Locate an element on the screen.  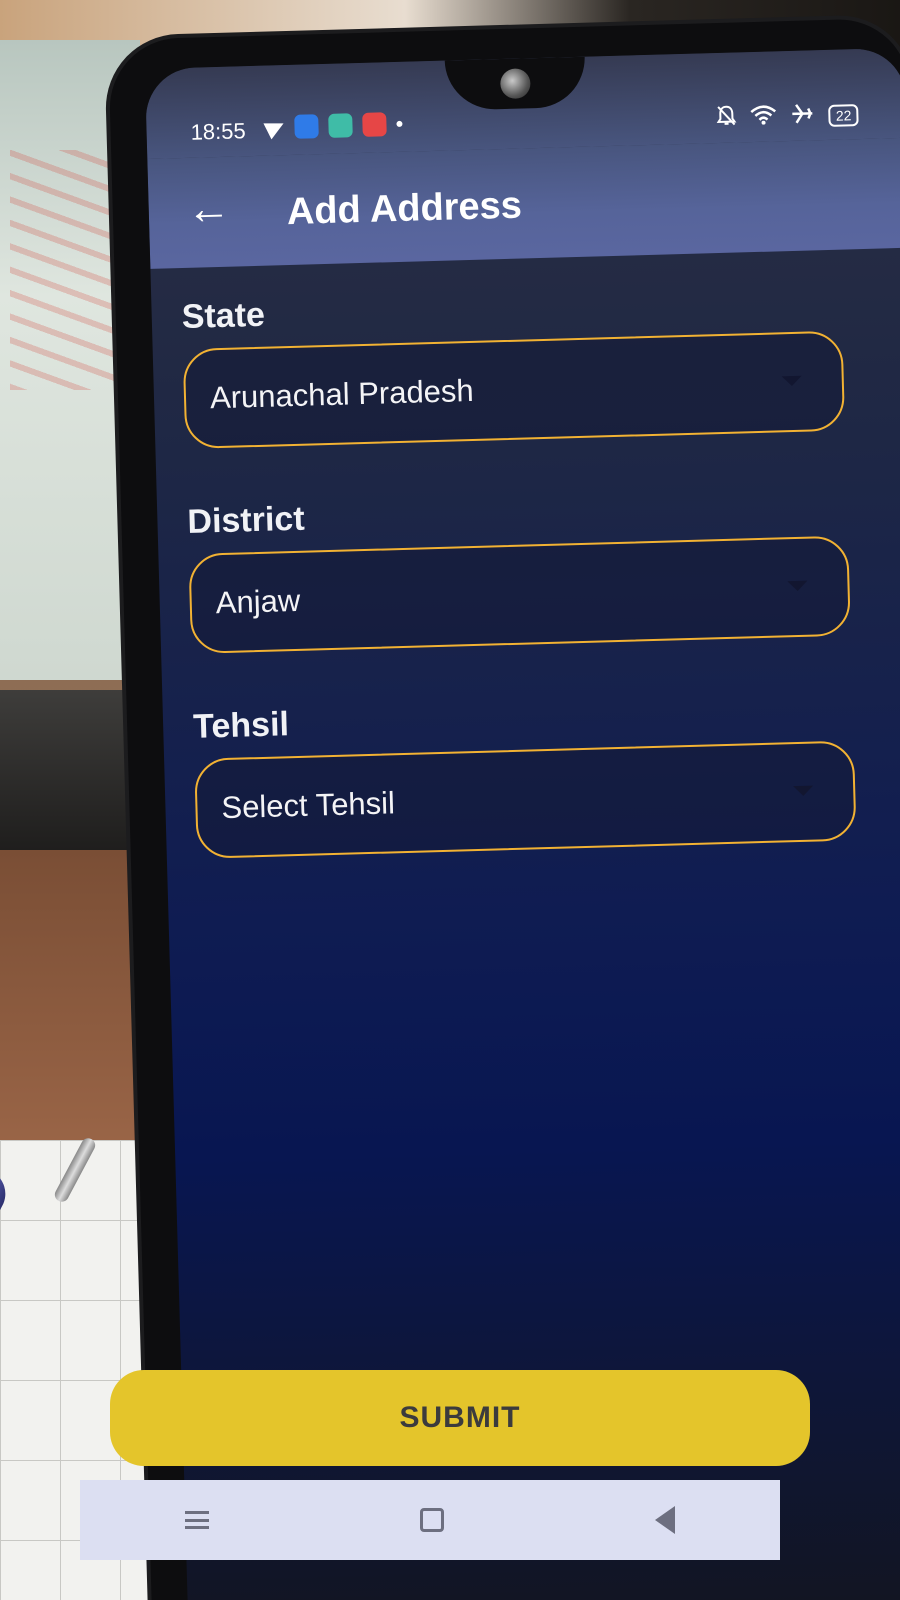
system-nav-bar is located at coordinates (430, 1520).